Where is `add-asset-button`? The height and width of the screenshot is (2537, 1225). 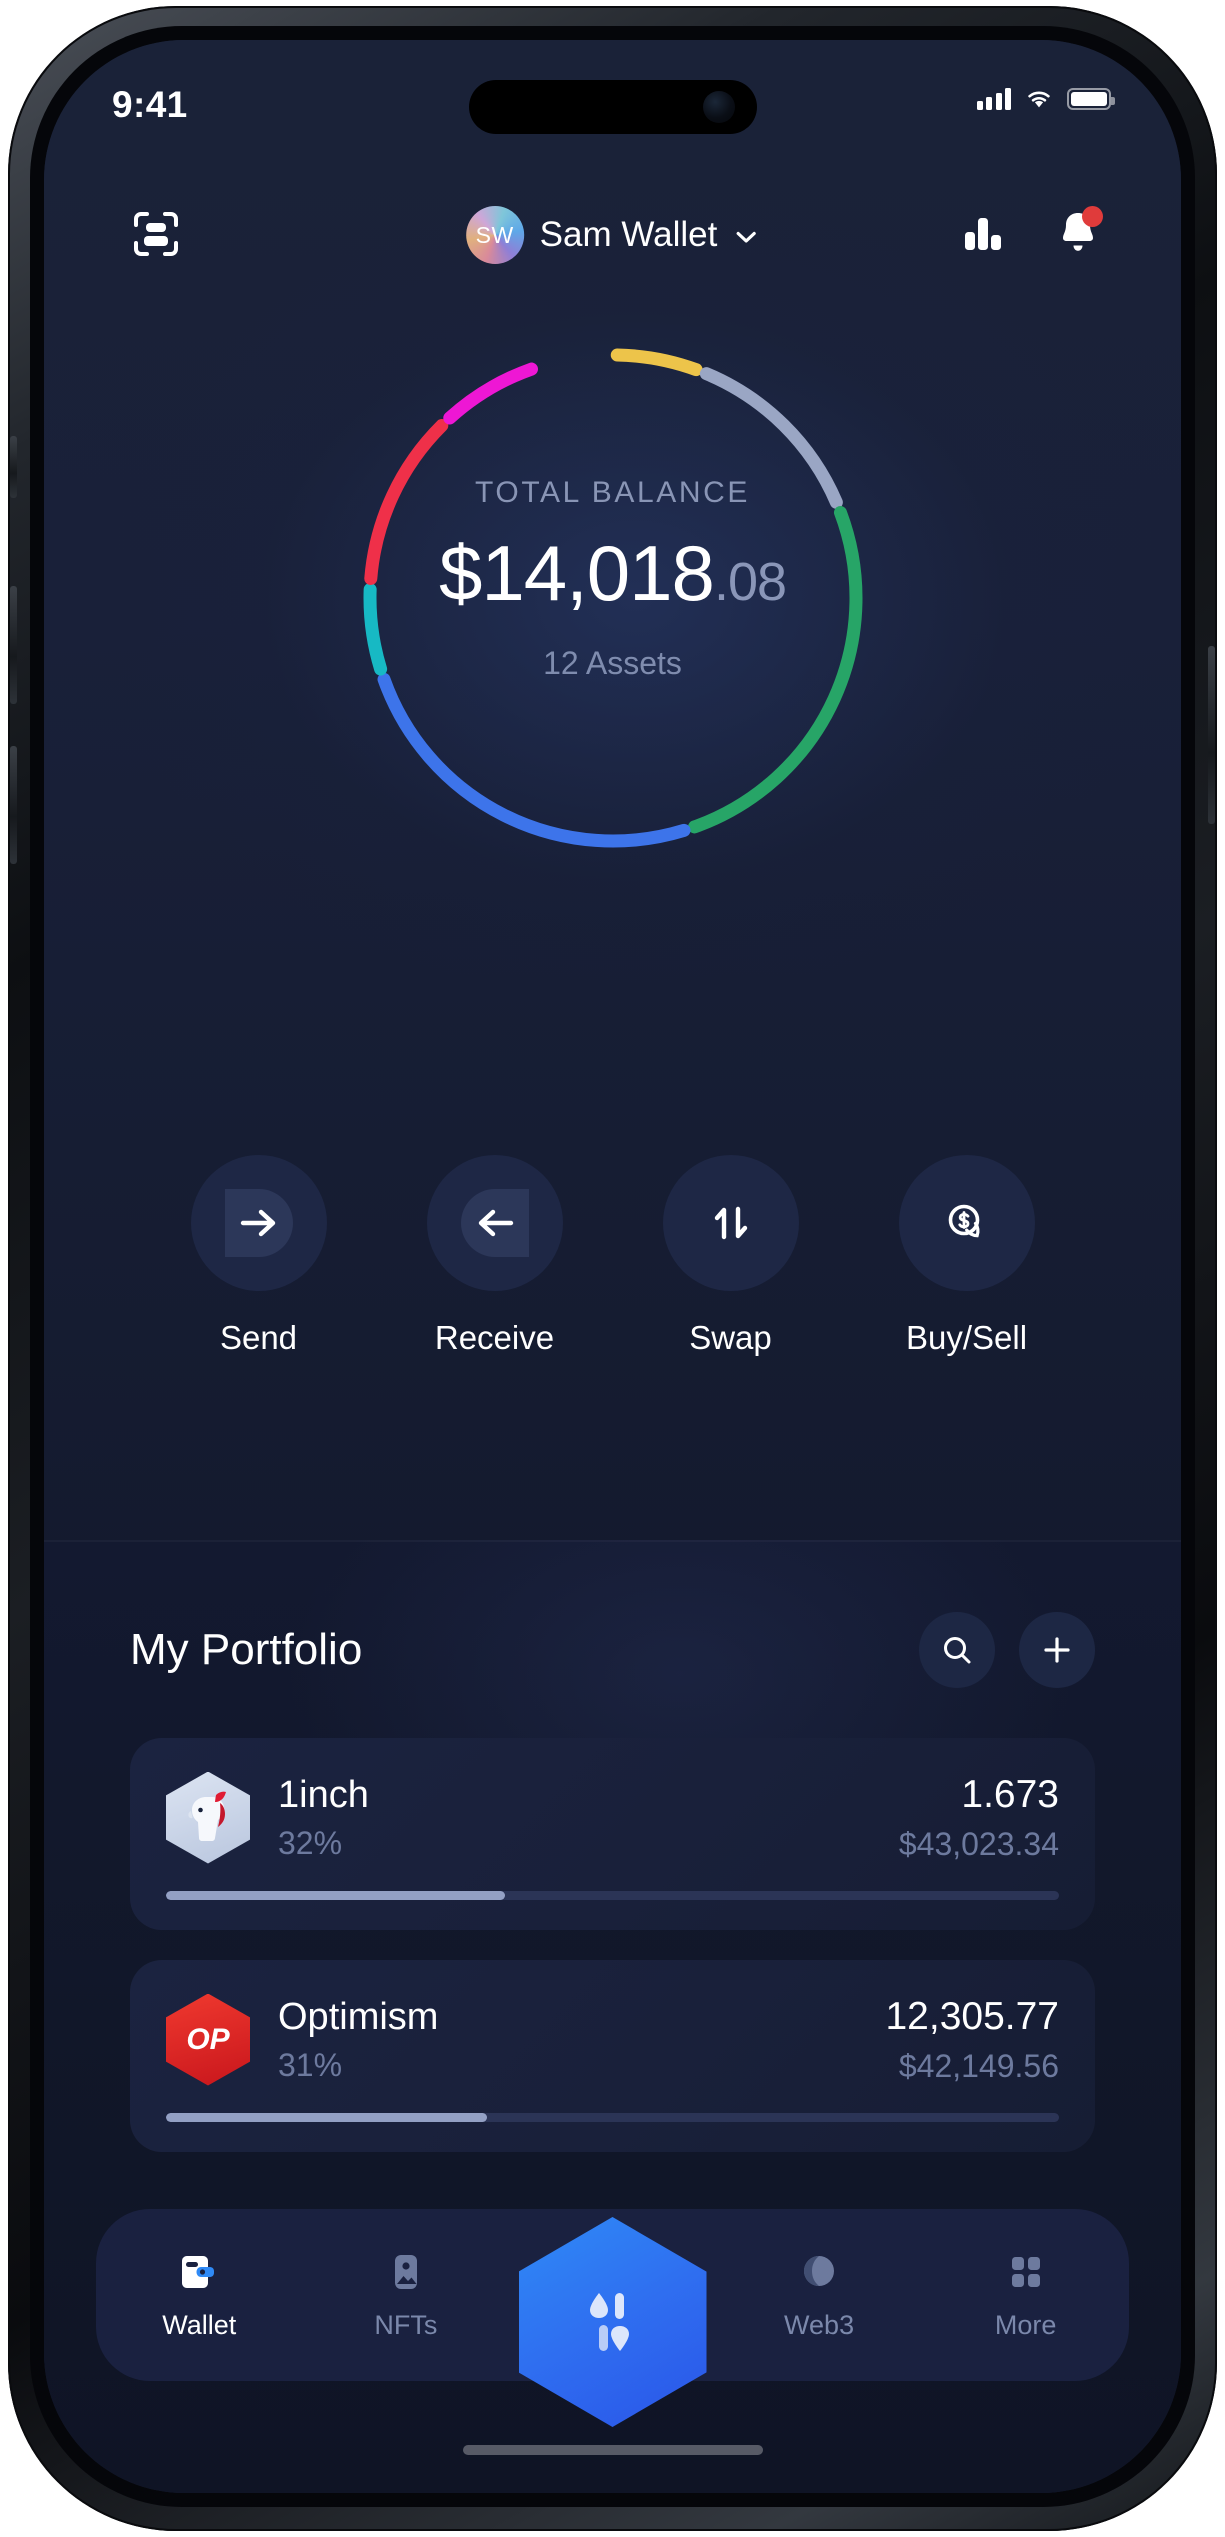 add-asset-button is located at coordinates (1057, 1650).